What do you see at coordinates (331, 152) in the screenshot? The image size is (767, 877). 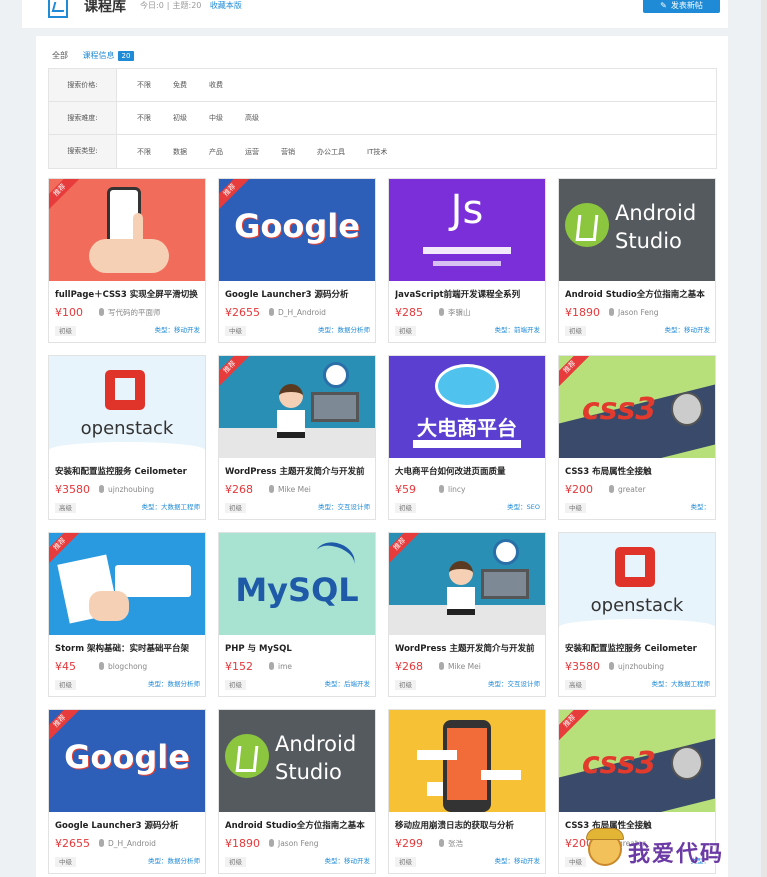 I see `filter-option: 办公工具` at bounding box center [331, 152].